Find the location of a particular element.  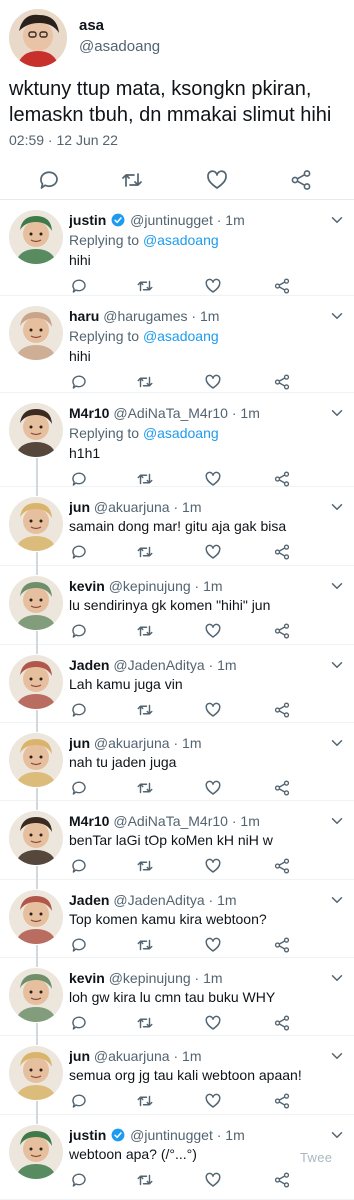

main-tweet-timestamp: 02:59 · 12 Jun 22 is located at coordinates (63, 140).